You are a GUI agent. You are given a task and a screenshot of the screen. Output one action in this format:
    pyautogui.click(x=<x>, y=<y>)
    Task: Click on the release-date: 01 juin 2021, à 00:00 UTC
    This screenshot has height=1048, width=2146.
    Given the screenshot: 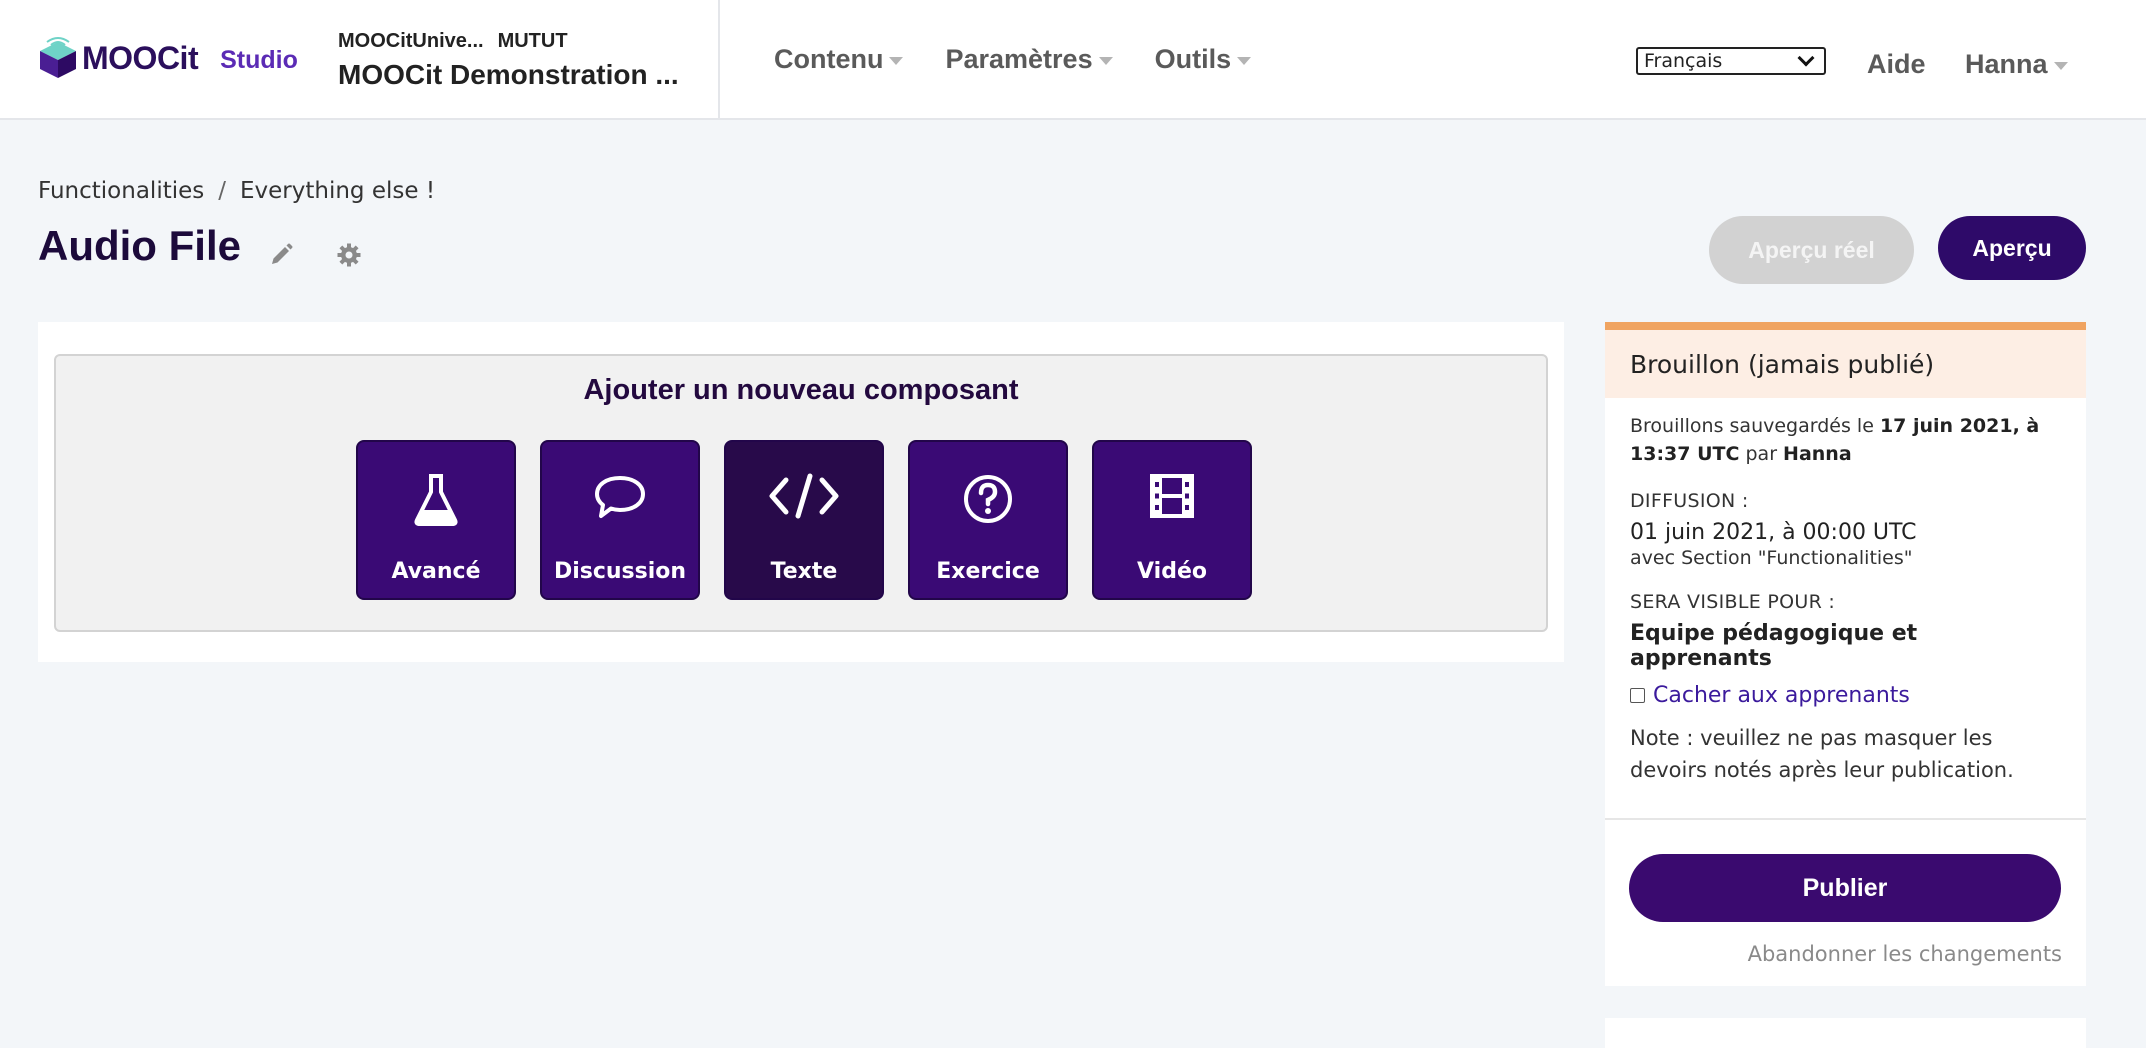 What is the action you would take?
    pyautogui.click(x=1773, y=532)
    